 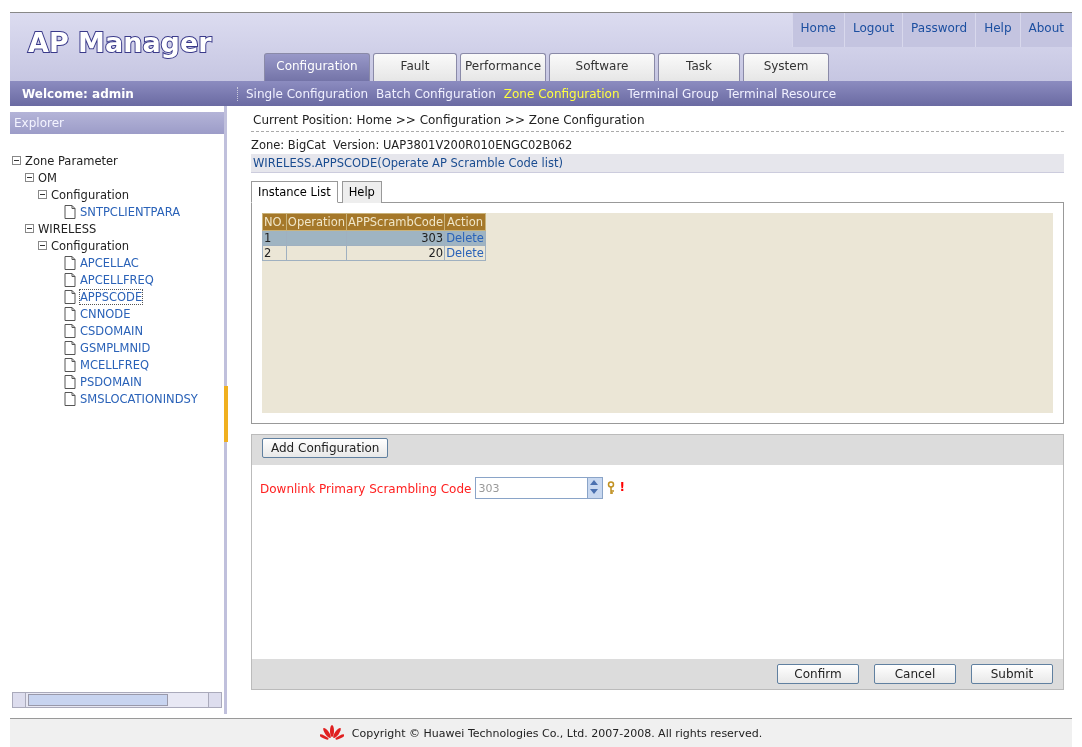 What do you see at coordinates (47, 177) in the screenshot?
I see `tree-item: OM` at bounding box center [47, 177].